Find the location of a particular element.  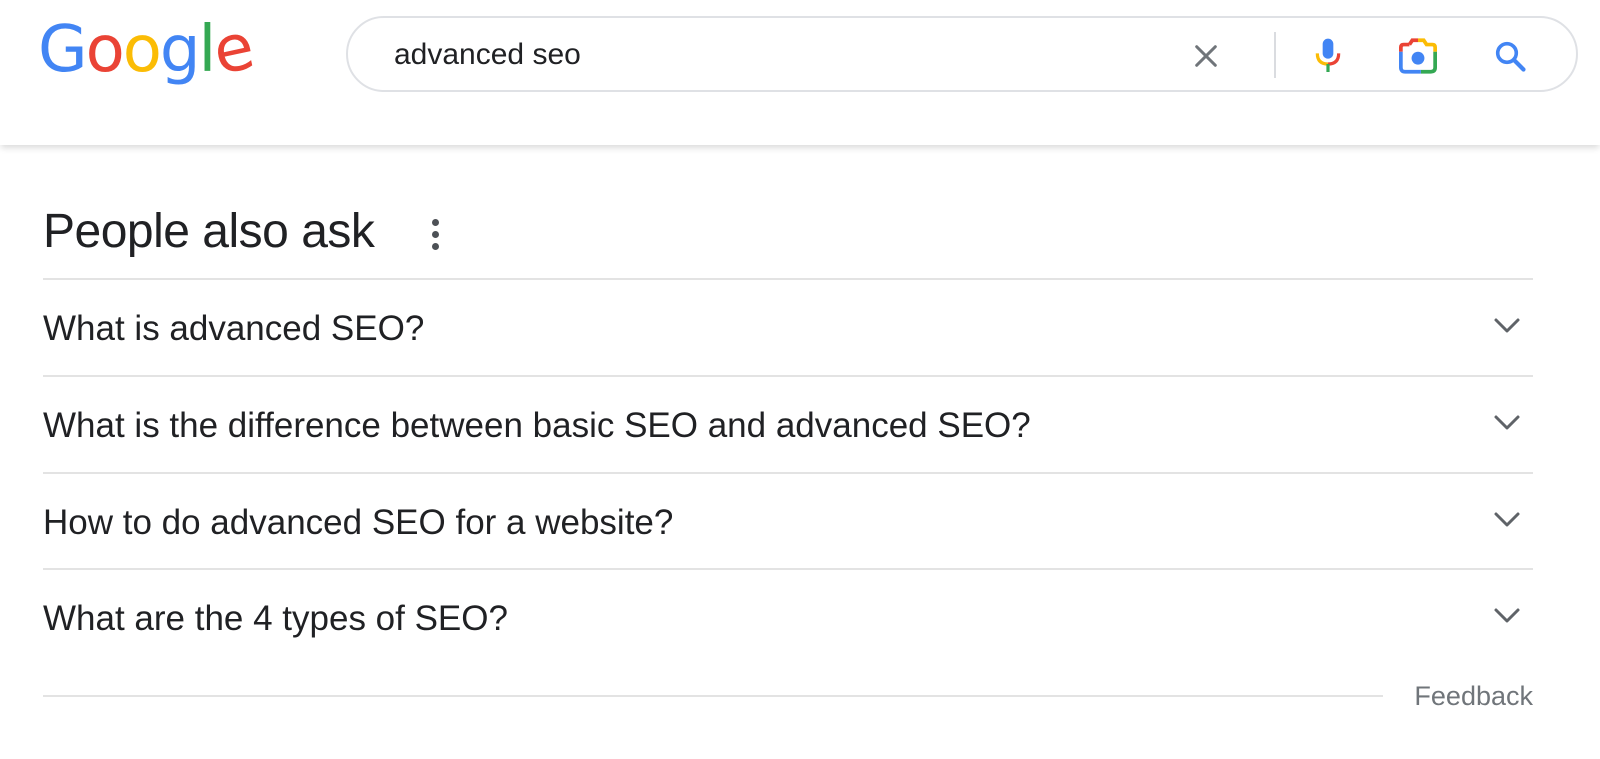

google-logo: Google is located at coordinates (148, 50).